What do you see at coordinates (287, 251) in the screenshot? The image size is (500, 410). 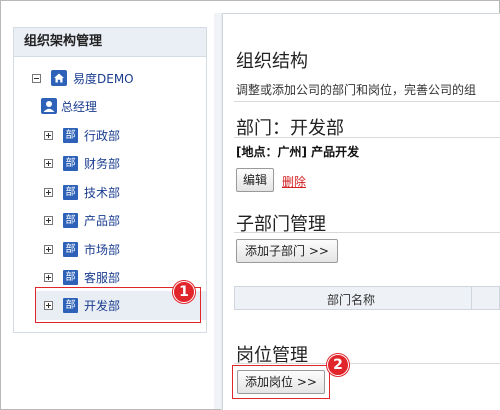 I see `add-sub-department-button: 添加子部门 >>` at bounding box center [287, 251].